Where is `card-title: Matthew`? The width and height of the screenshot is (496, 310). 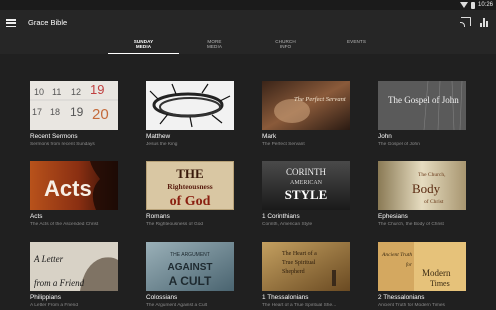 card-title: Matthew is located at coordinates (158, 136).